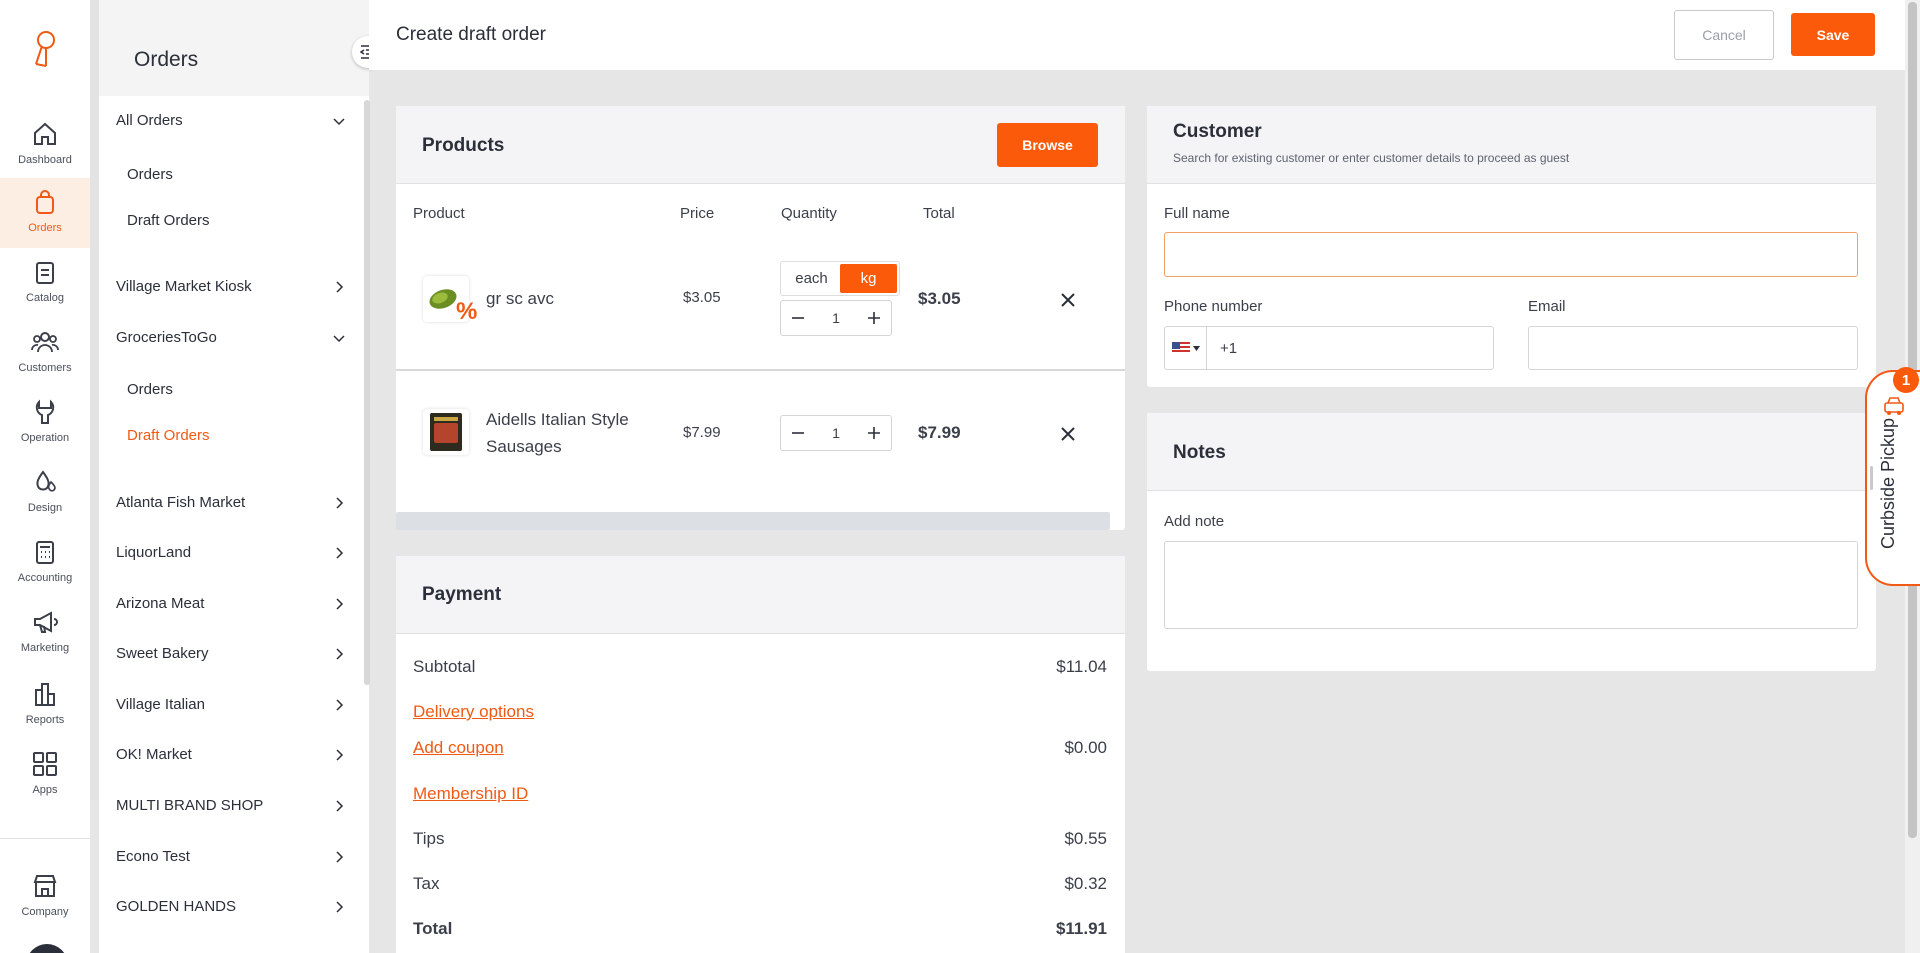 This screenshot has height=953, width=1920. What do you see at coordinates (45, 838) in the screenshot?
I see `rail-divider` at bounding box center [45, 838].